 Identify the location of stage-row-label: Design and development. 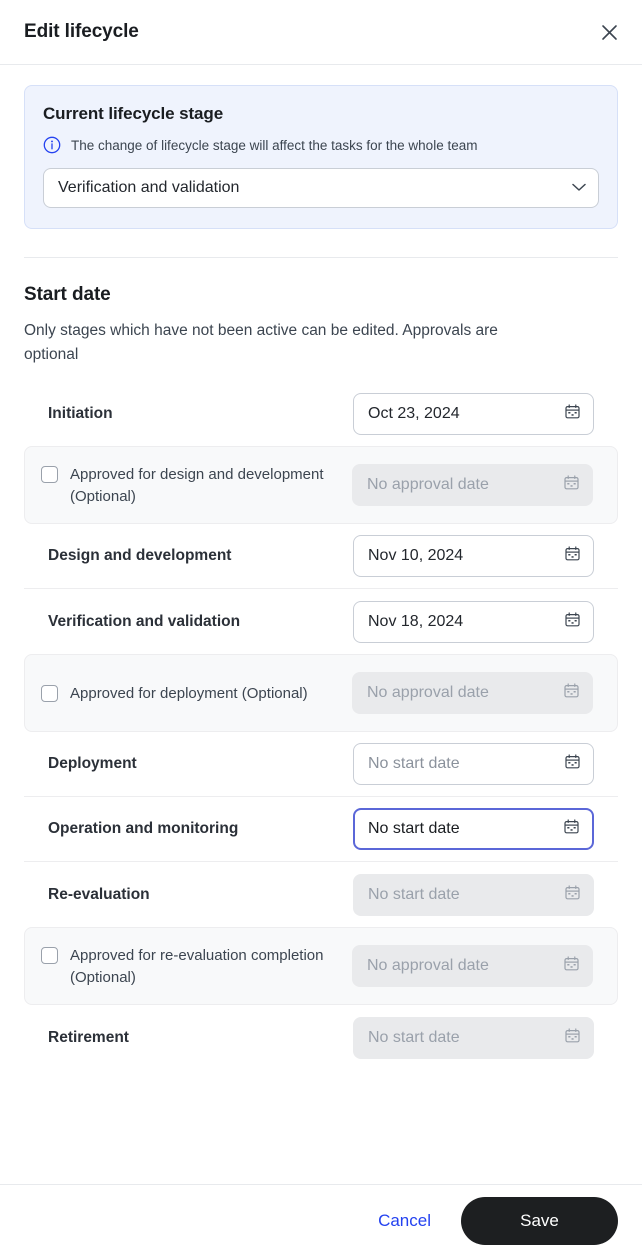
(140, 556).